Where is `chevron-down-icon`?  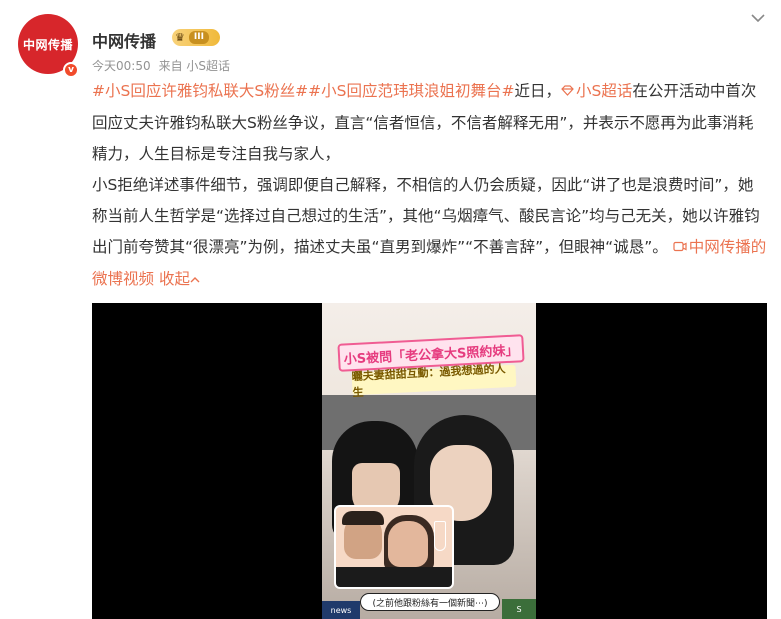 chevron-down-icon is located at coordinates (758, 18).